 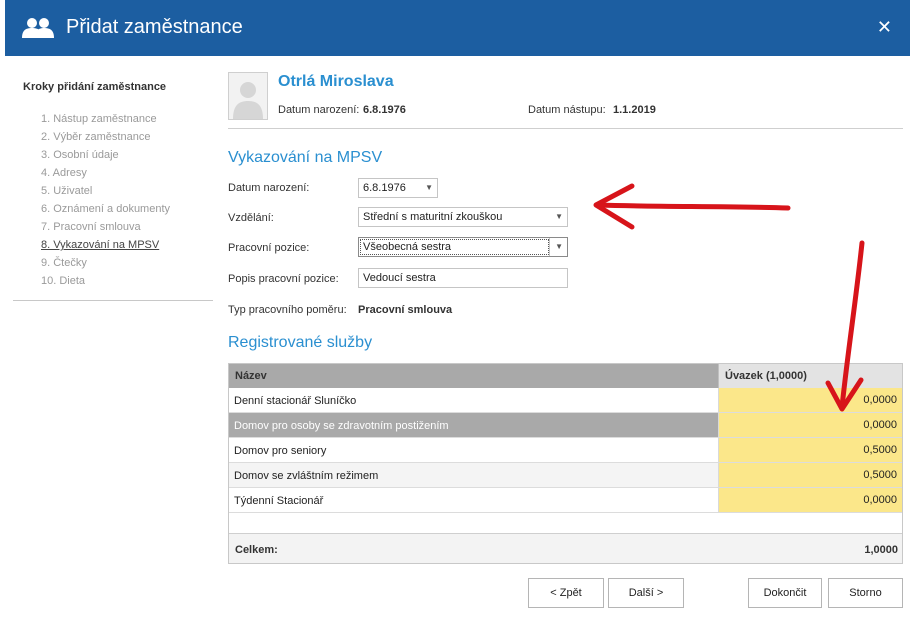 I want to click on grid-header: Název Úvazek (1,0000), so click(x=565, y=376).